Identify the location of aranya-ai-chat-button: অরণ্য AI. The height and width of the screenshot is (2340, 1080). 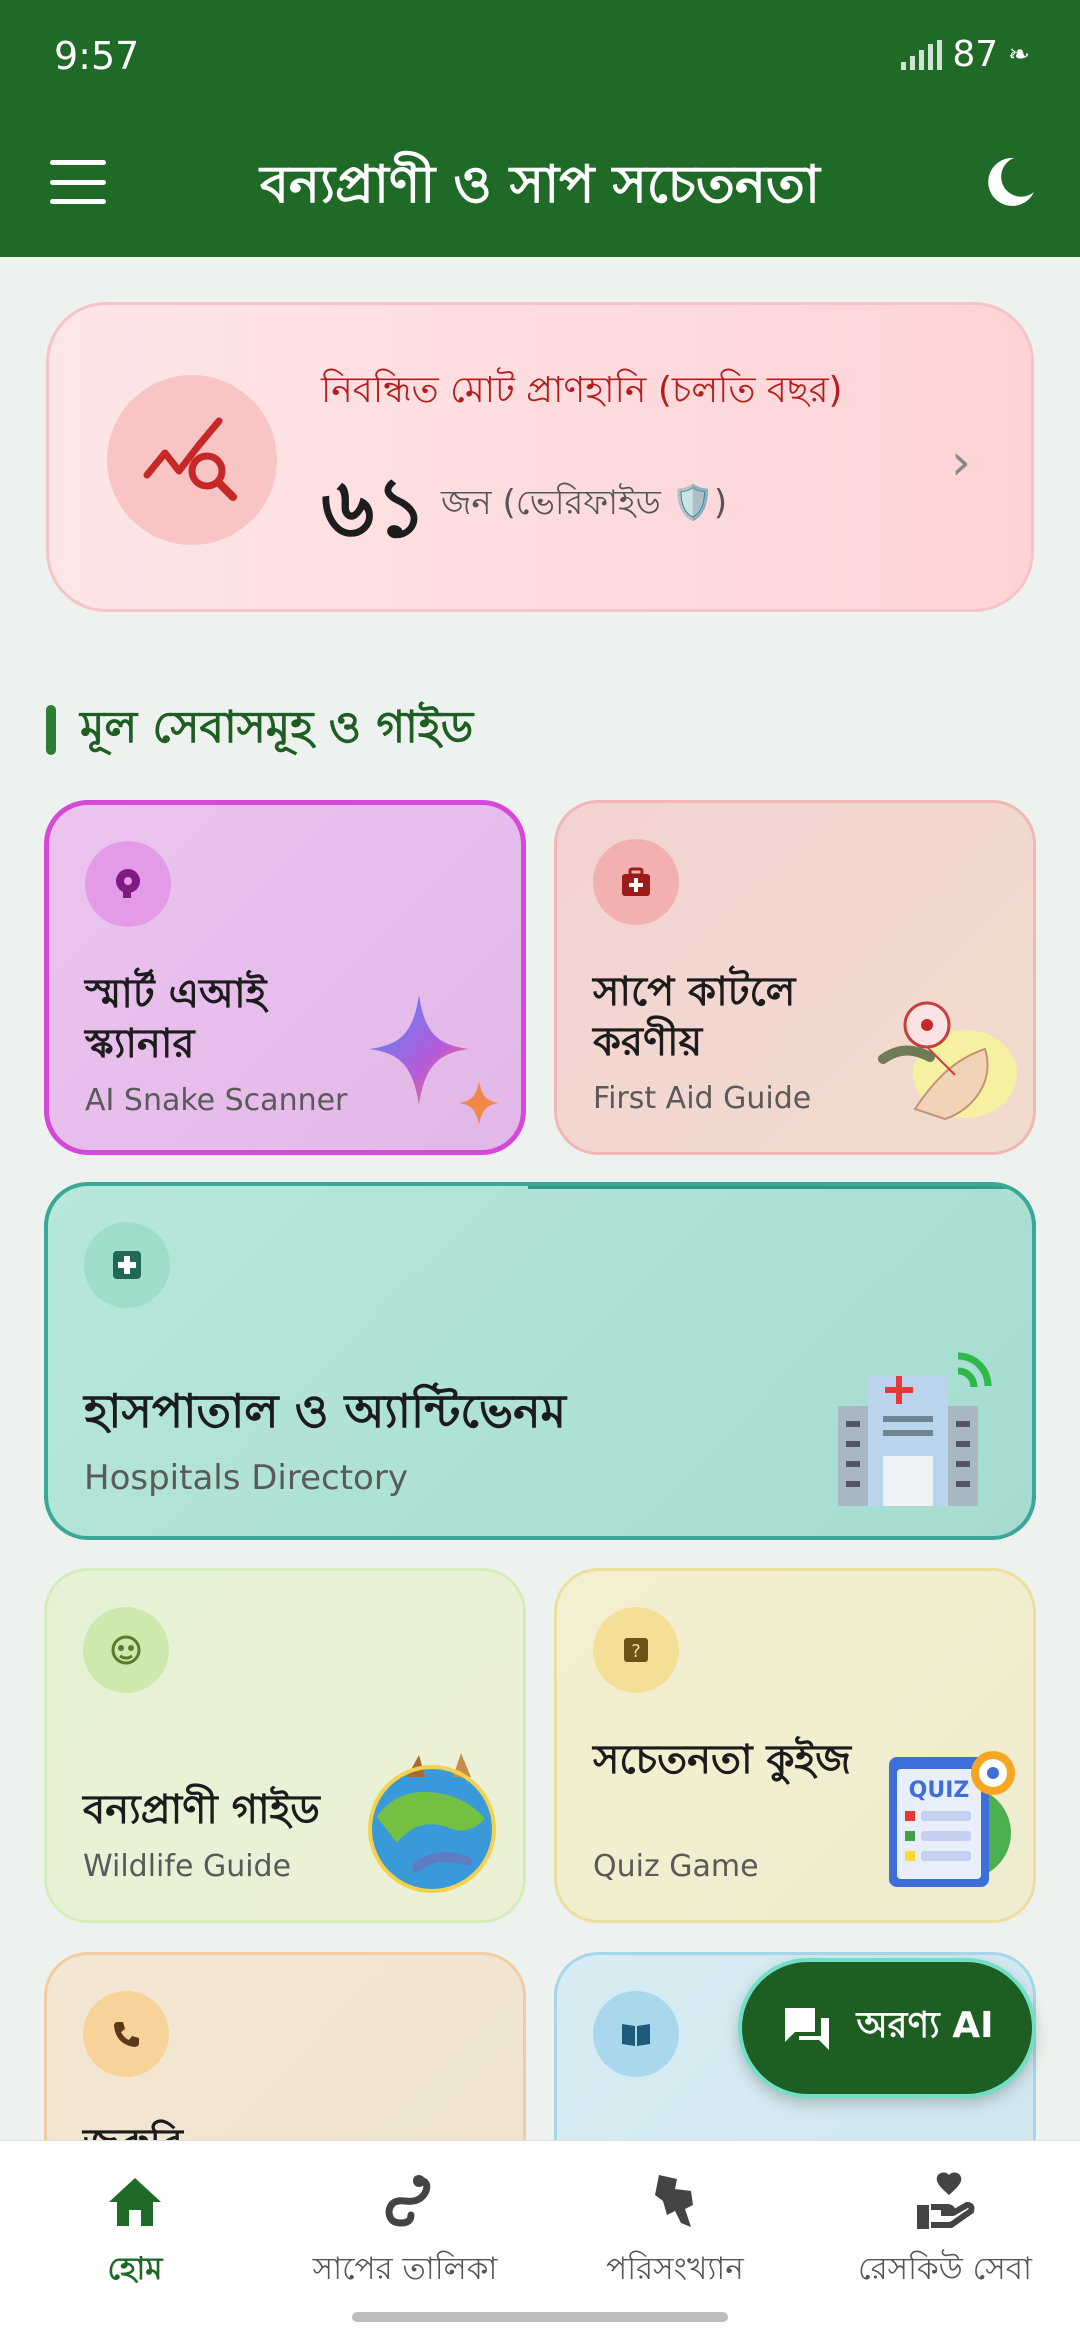
(887, 2028).